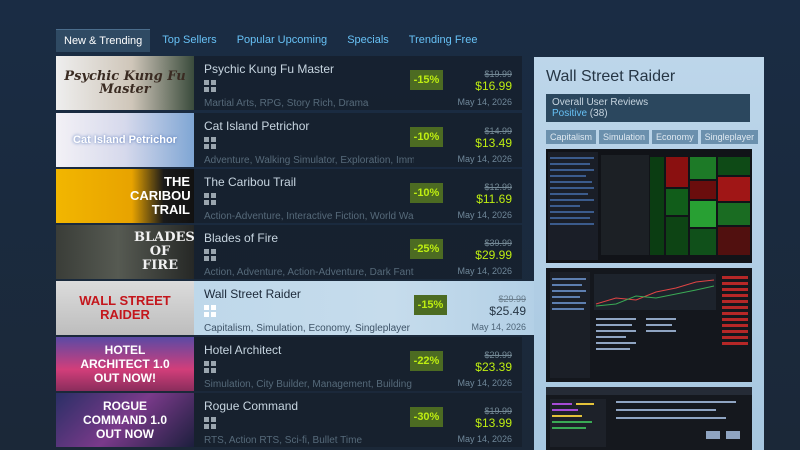 The width and height of the screenshot is (800, 450). What do you see at coordinates (251, 406) in the screenshot?
I see `game-title: Rogue Command` at bounding box center [251, 406].